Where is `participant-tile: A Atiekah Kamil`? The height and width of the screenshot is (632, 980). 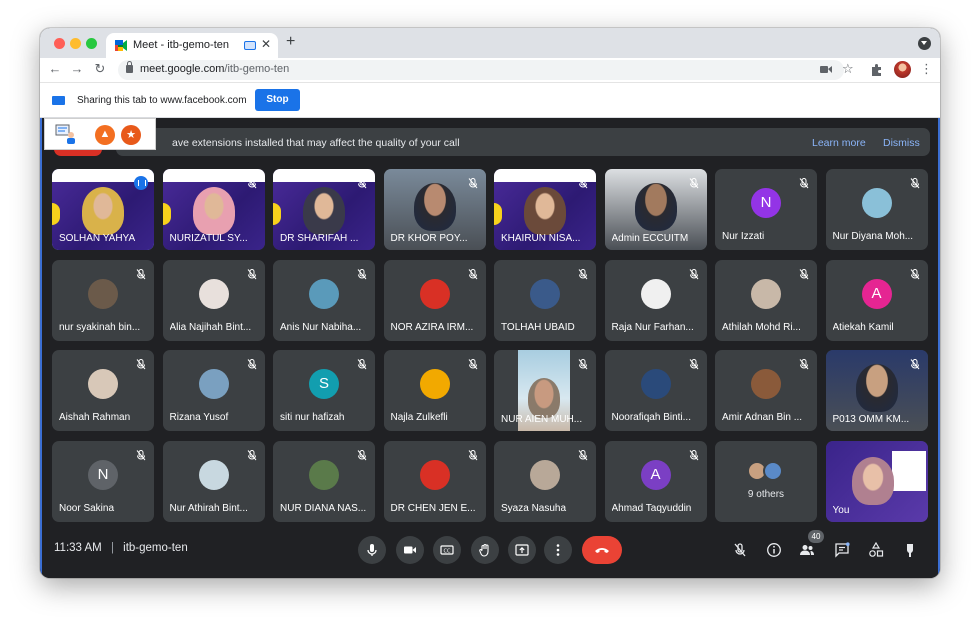
participant-tile: A Atiekah Kamil is located at coordinates (876, 300).